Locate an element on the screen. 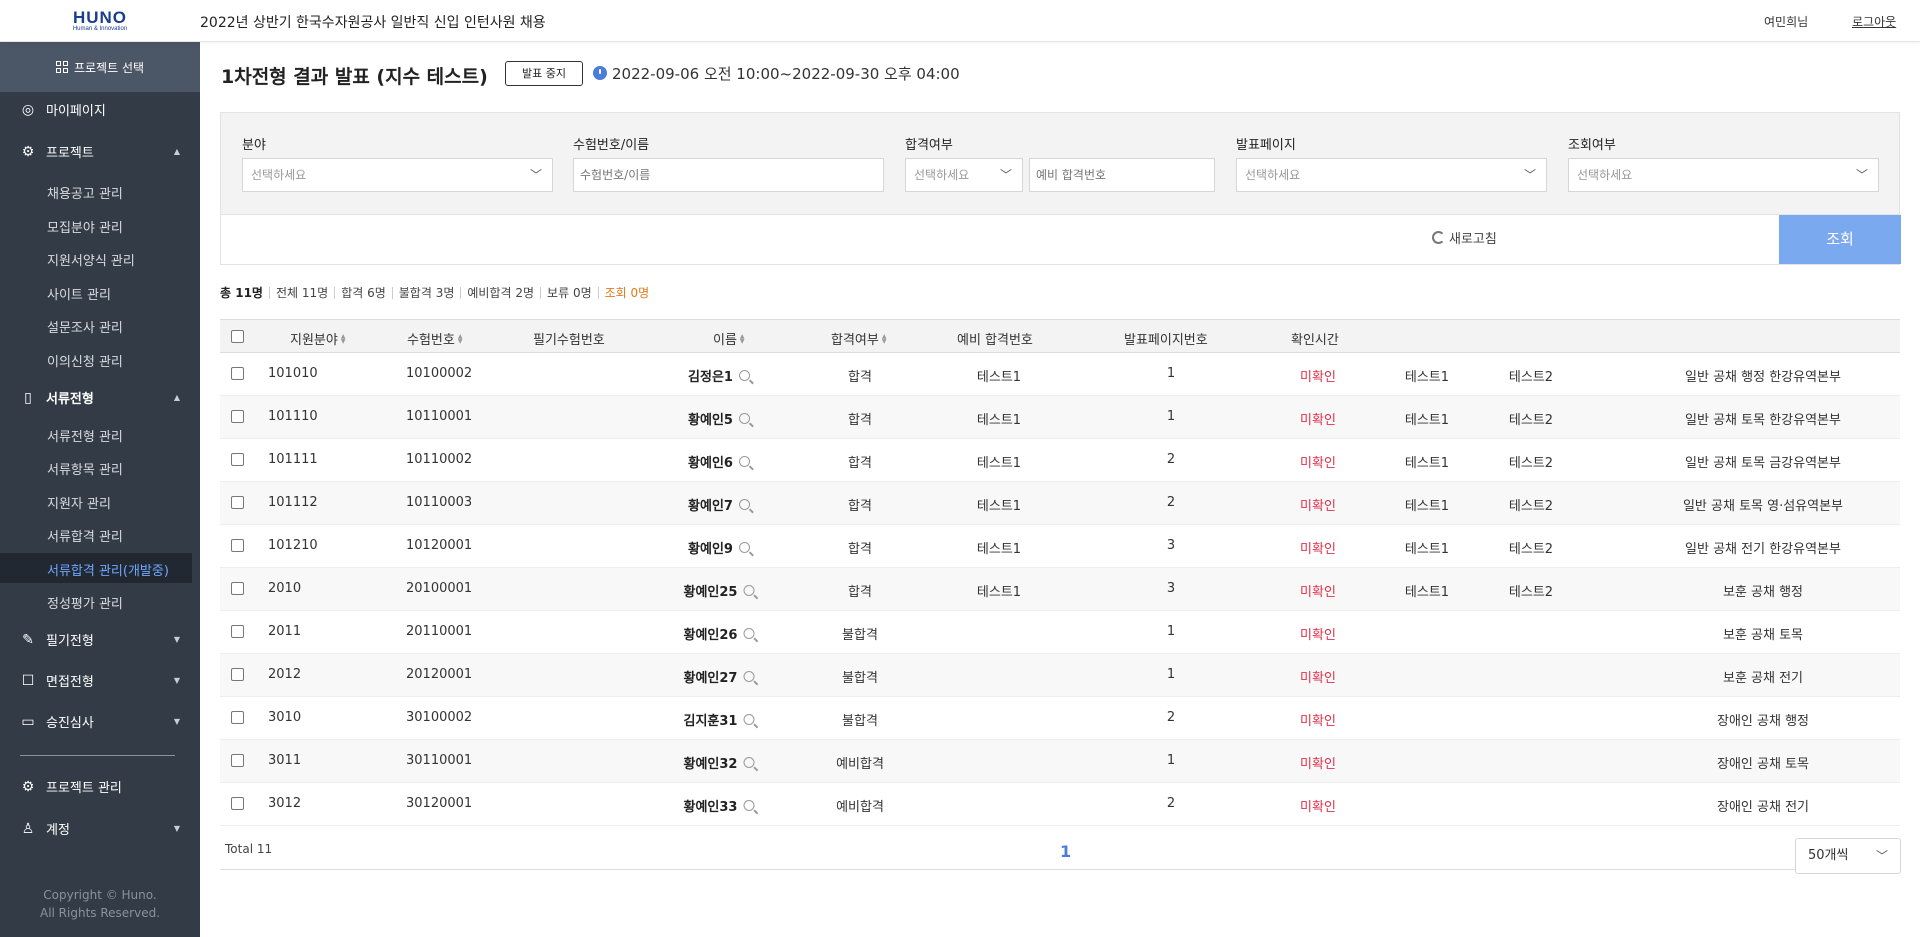 The height and width of the screenshot is (937, 1920). applicant-name: 황예인7 is located at coordinates (719, 504).